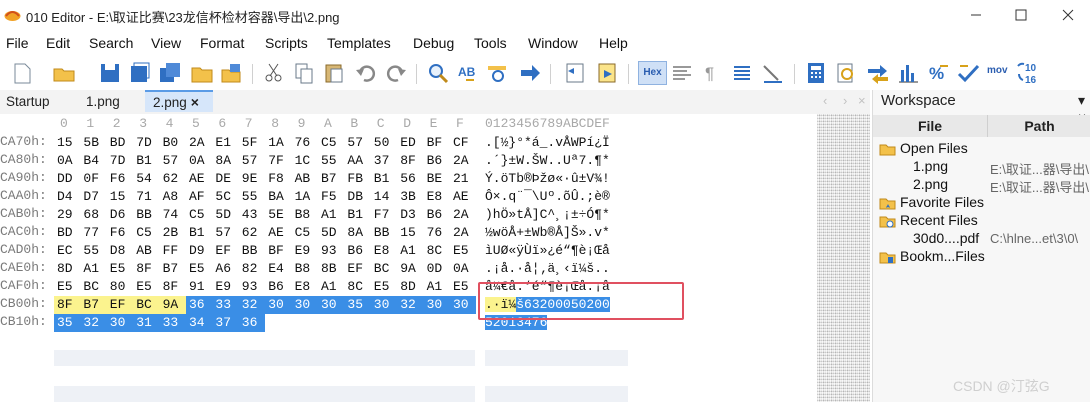 Image resolution: width=1090 pixels, height=402 pixels. What do you see at coordinates (553, 43) in the screenshot?
I see `menu-window: Window` at bounding box center [553, 43].